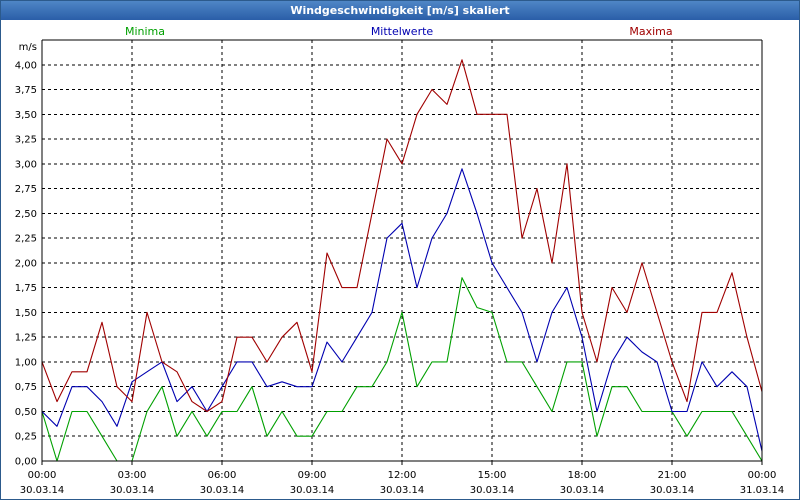 Image resolution: width=800 pixels, height=500 pixels. I want to click on y-tick-label: 0,25, so click(26, 437).